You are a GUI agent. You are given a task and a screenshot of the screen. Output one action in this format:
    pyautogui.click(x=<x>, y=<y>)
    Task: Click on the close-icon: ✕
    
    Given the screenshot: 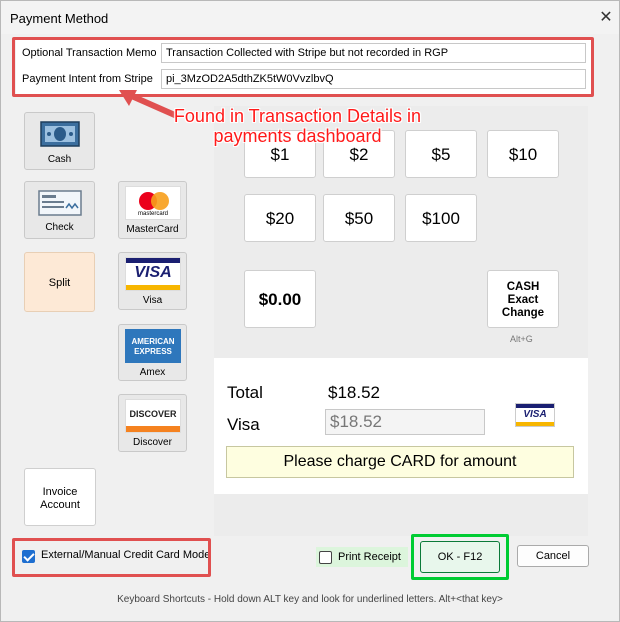 What is the action you would take?
    pyautogui.click(x=606, y=18)
    